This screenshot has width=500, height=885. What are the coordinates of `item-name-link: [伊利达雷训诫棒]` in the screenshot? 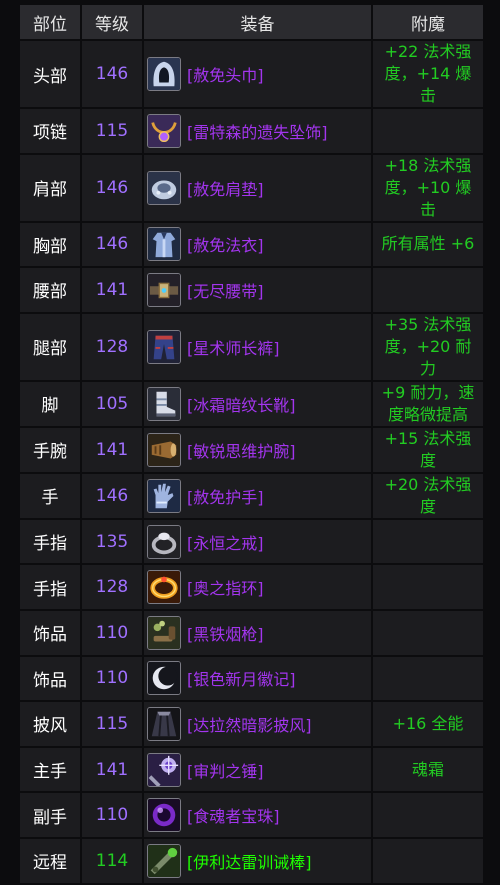 It's located at (249, 861).